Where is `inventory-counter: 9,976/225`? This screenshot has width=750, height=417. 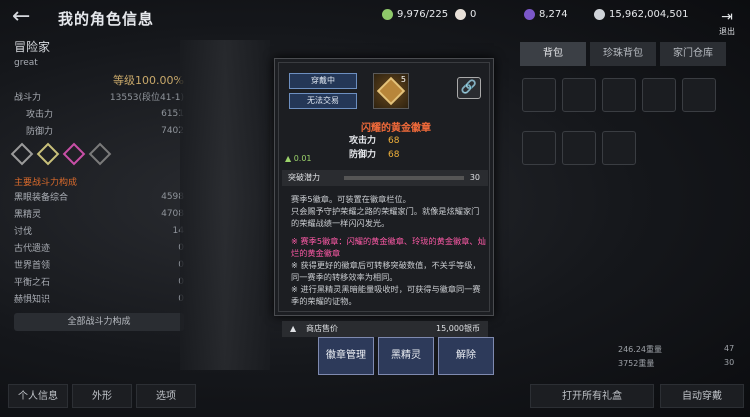 inventory-counter: 9,976/225 is located at coordinates (415, 14).